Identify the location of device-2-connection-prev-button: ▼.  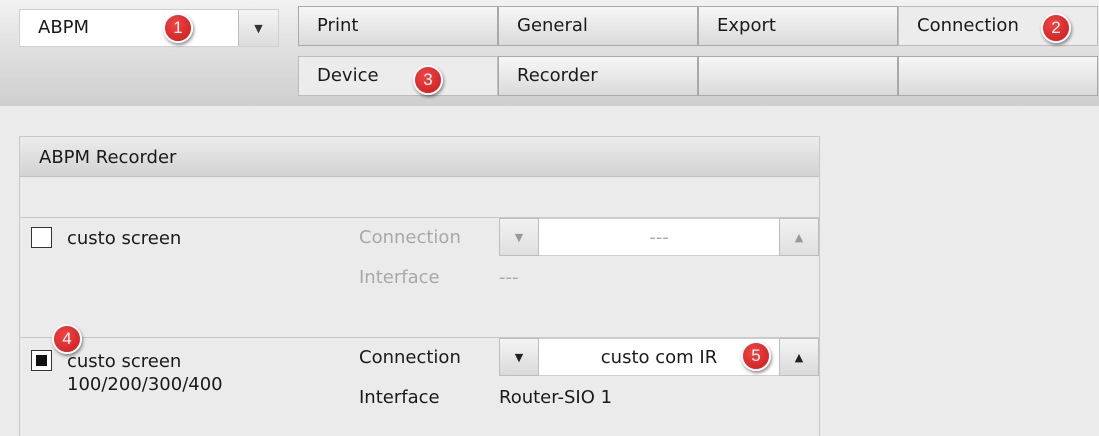
(519, 357).